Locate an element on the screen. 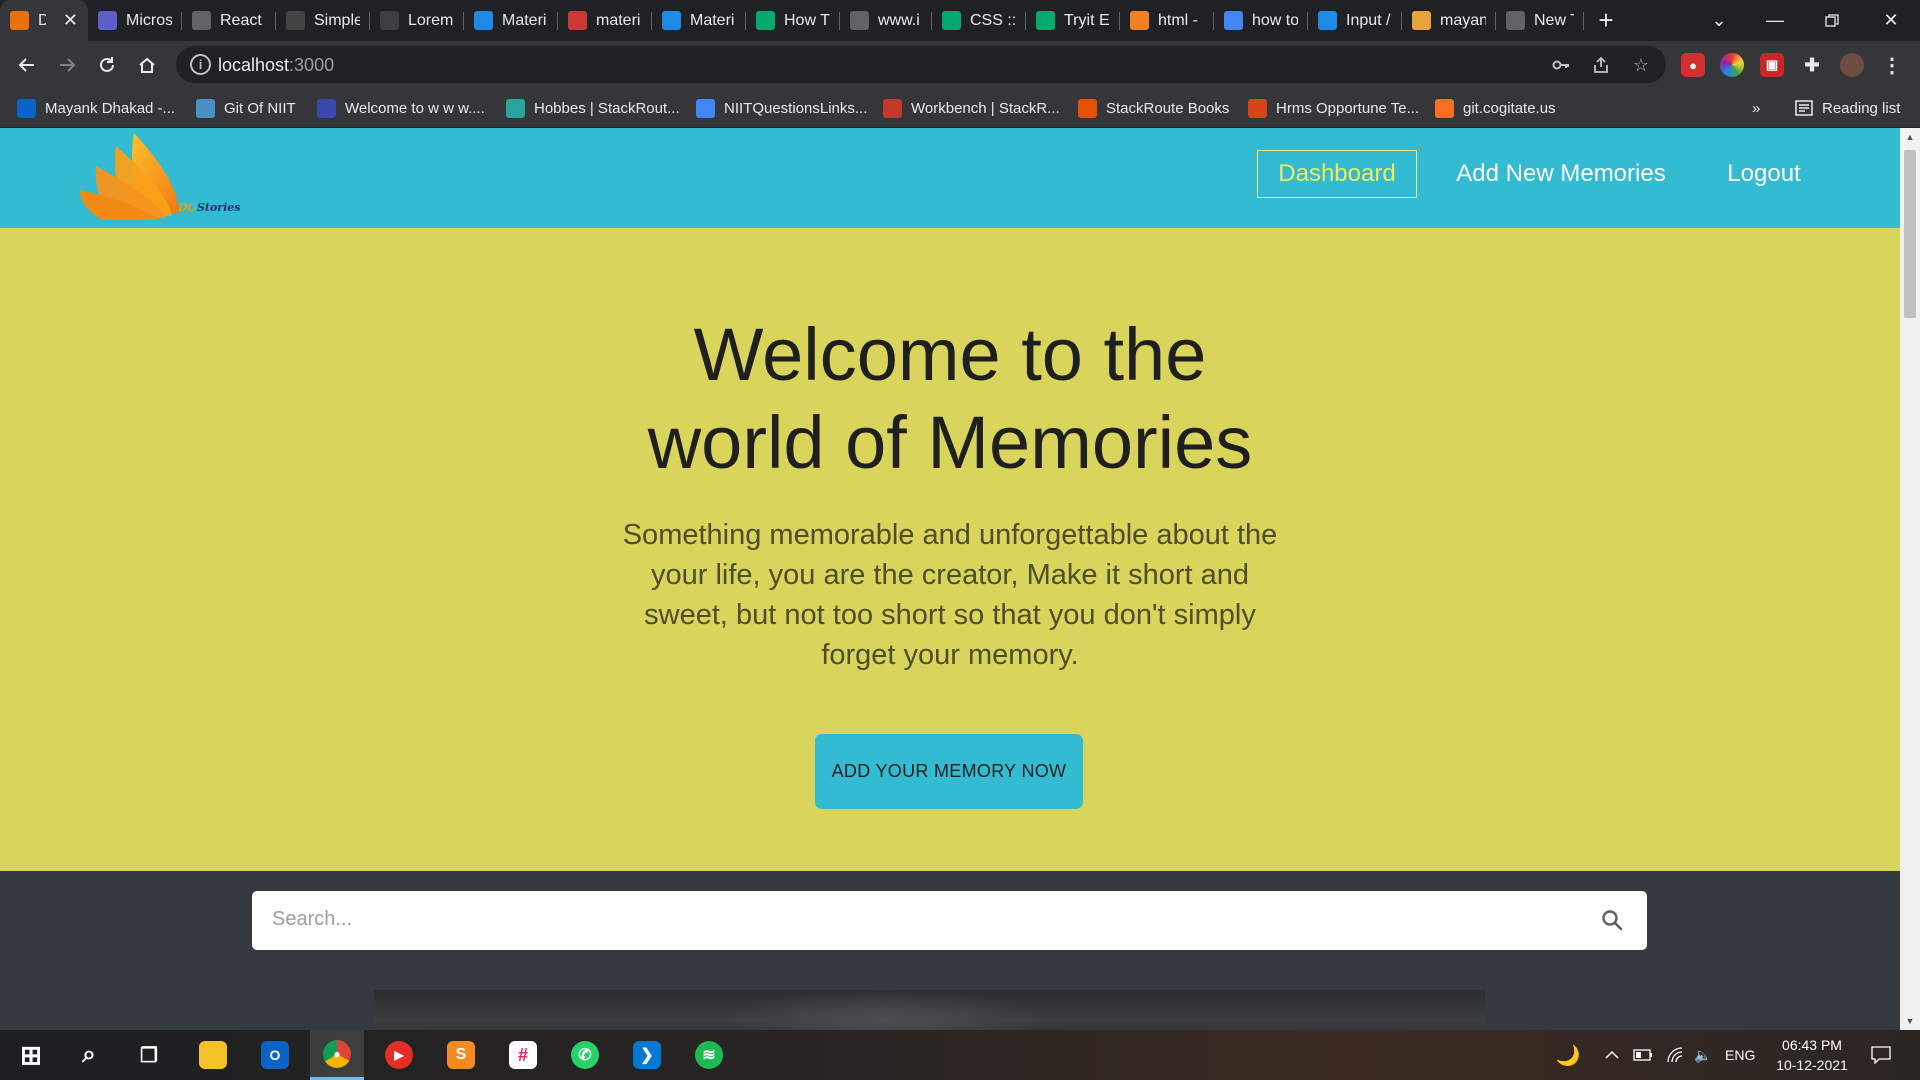  spotify-icon: ≋ is located at coordinates (709, 1055).